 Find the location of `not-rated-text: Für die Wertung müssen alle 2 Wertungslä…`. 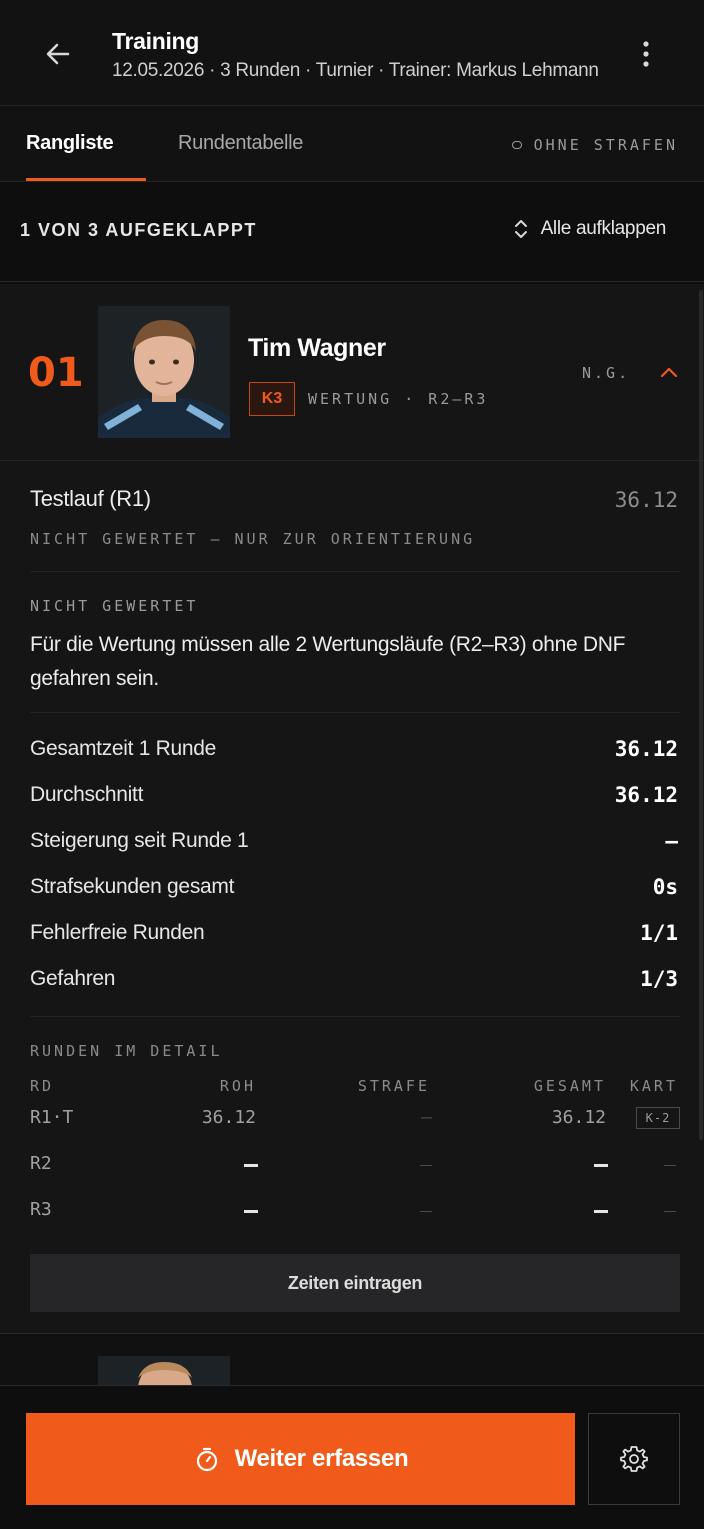

not-rated-text: Für die Wertung müssen alle 2 Wertungslä… is located at coordinates (328, 661).